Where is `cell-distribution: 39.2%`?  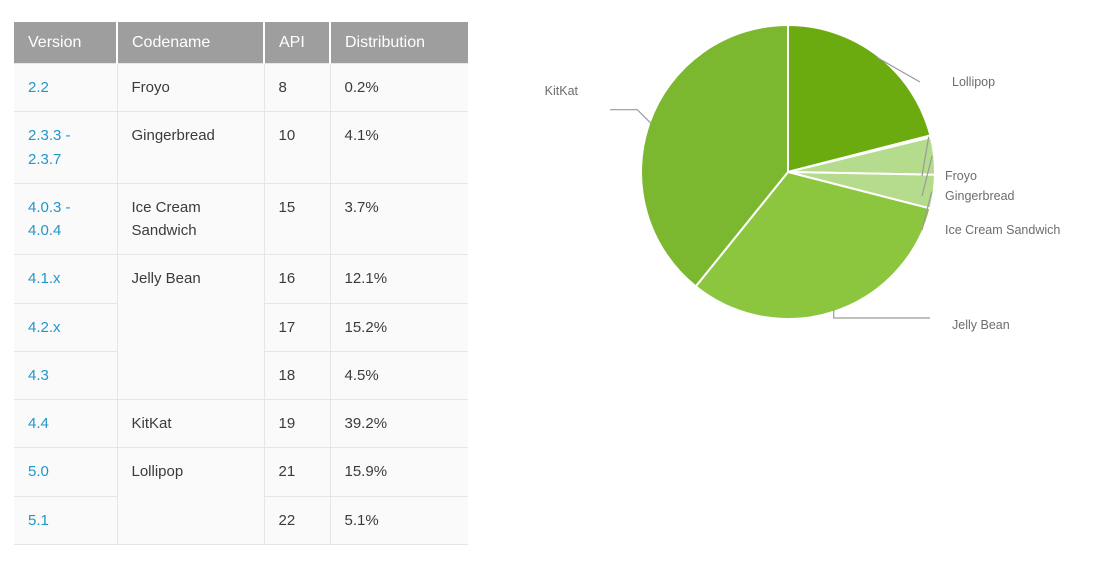 cell-distribution: 39.2% is located at coordinates (399, 424).